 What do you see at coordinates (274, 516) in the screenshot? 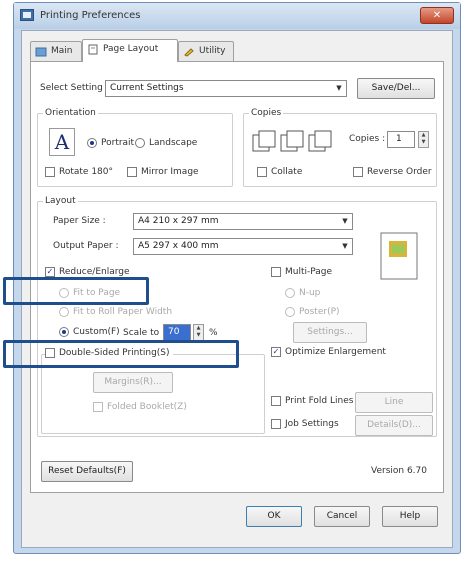
I see `ok-button: OK` at bounding box center [274, 516].